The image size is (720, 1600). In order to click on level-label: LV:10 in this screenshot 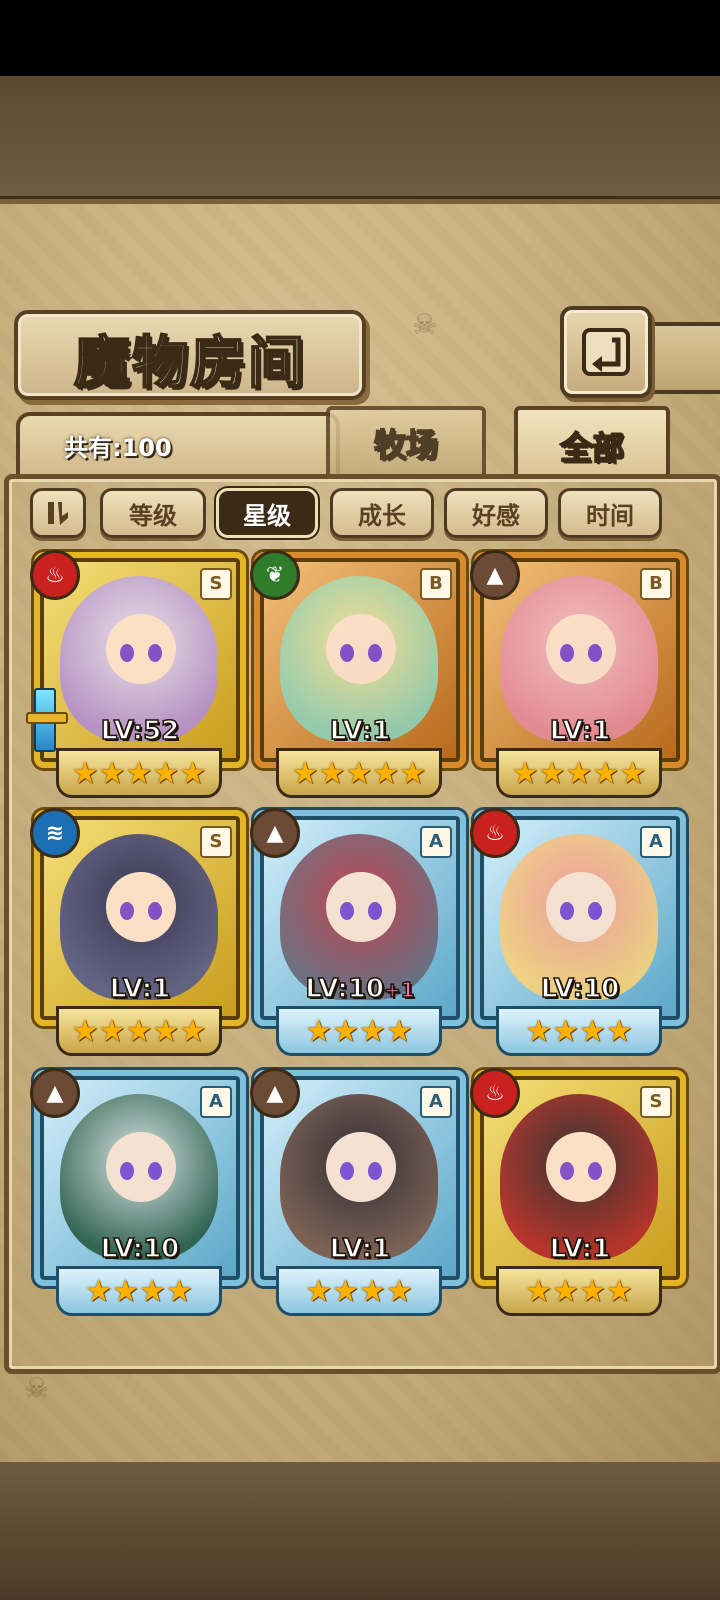, I will do `click(140, 1249)`.